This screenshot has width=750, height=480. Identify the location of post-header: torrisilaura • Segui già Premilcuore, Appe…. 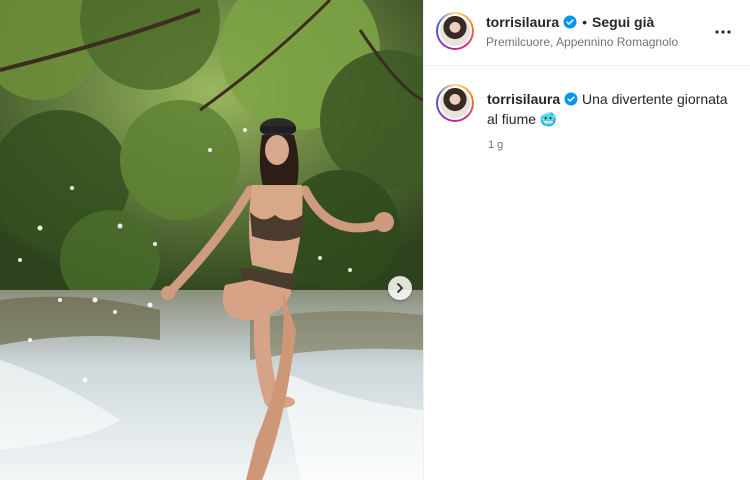
(587, 33).